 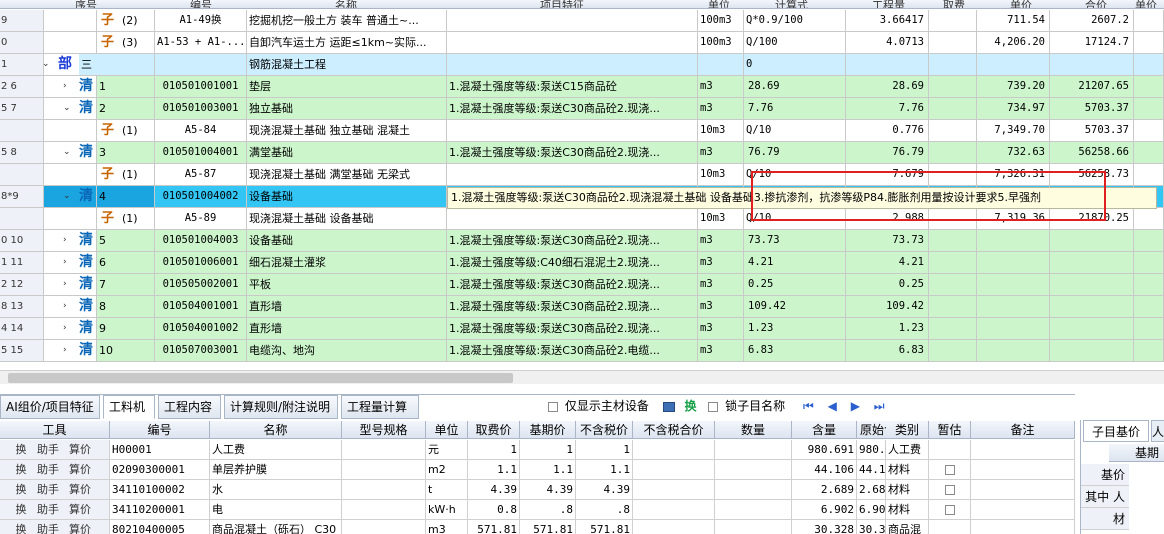 I want to click on material-name: 电, so click(x=276, y=509).